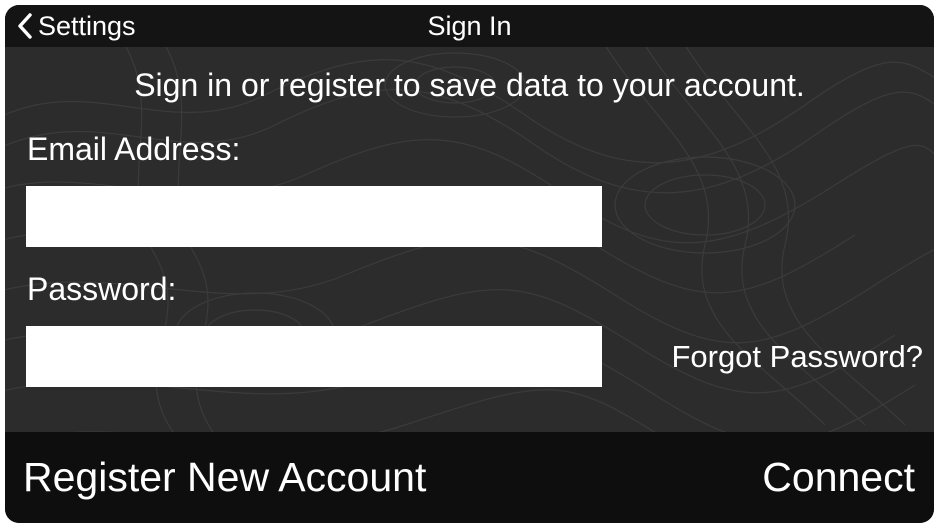  Describe the element at coordinates (314, 356) in the screenshot. I see `password-field` at that location.